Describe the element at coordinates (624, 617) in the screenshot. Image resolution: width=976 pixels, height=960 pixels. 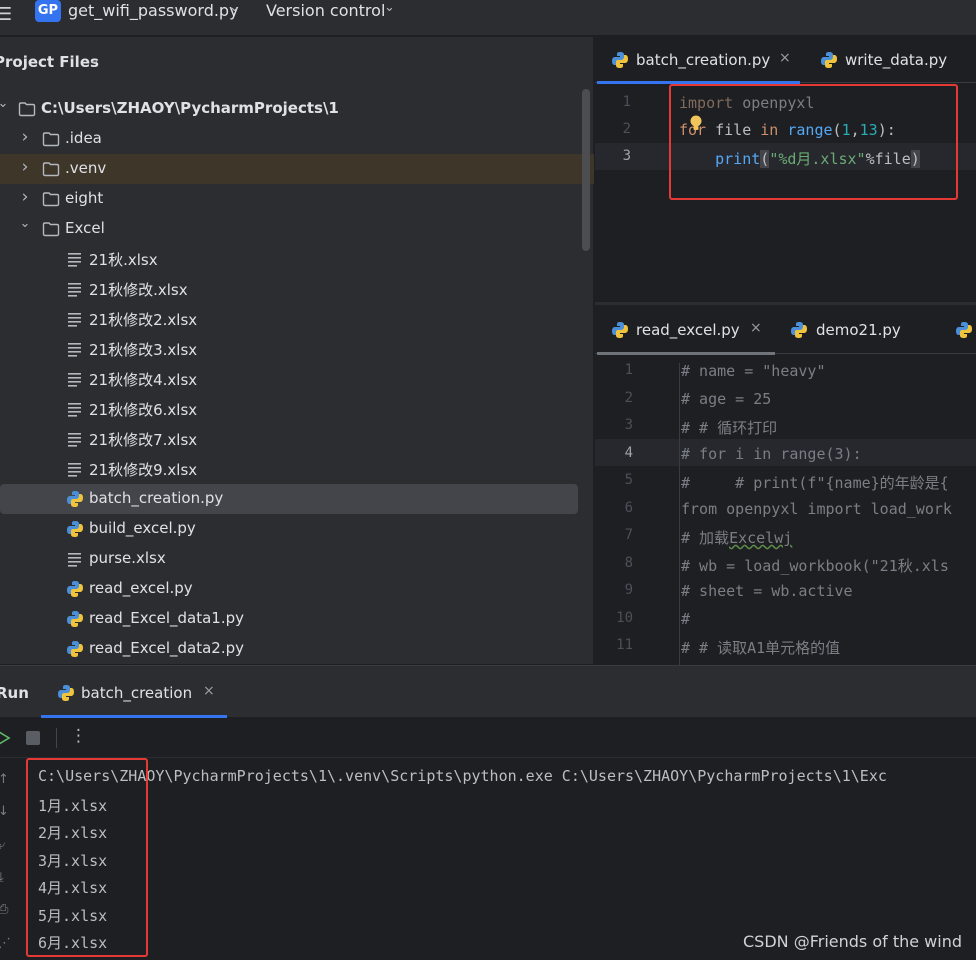
I see `line-number: 10` at that location.